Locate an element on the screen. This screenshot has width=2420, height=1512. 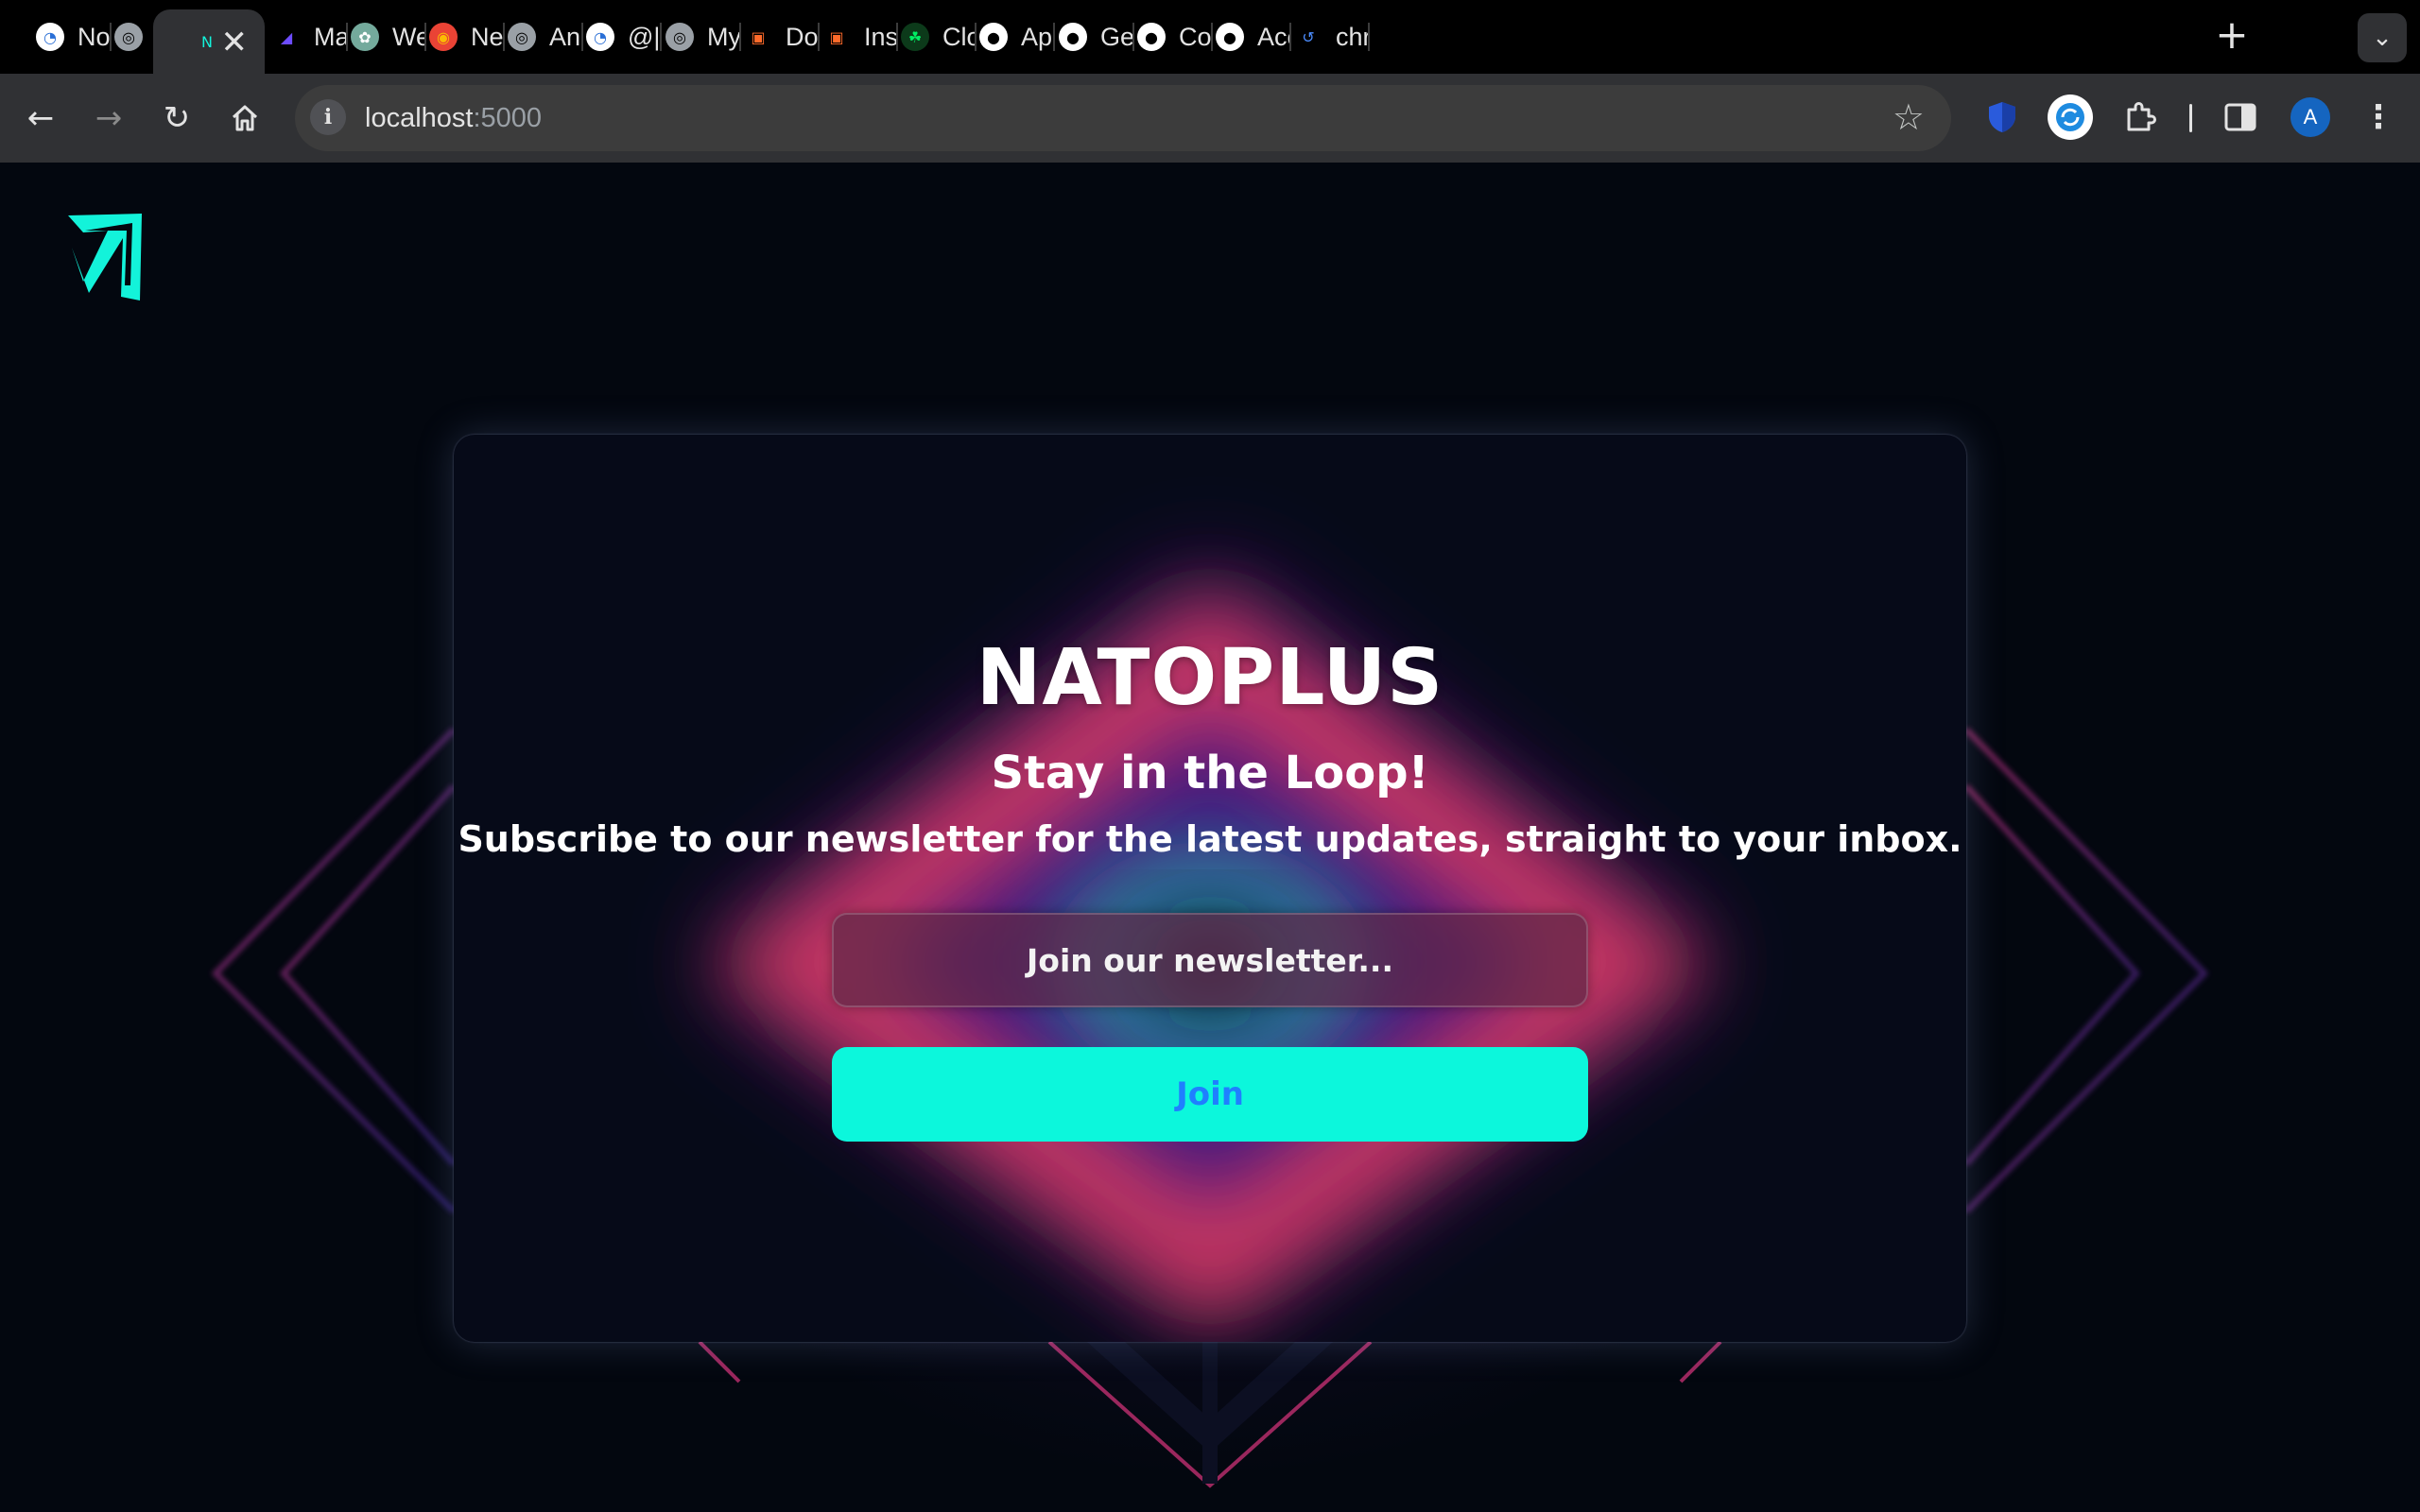
arrow-left-icon: ← is located at coordinates (40, 118).